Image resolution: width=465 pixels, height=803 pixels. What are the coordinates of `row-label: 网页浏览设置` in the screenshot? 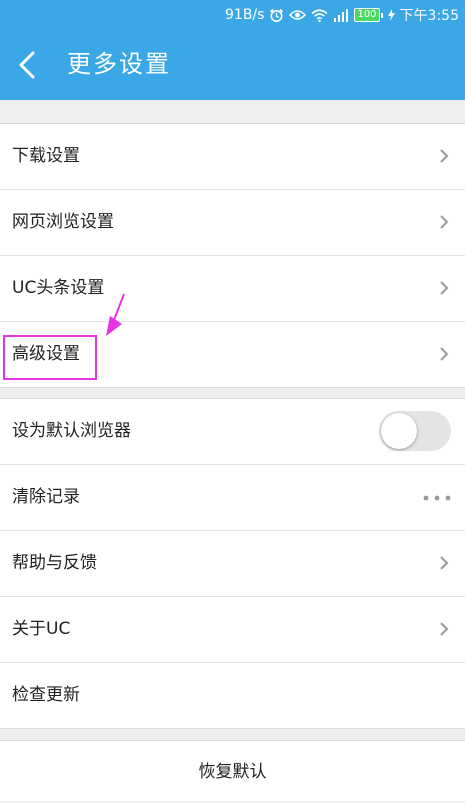 It's located at (63, 222).